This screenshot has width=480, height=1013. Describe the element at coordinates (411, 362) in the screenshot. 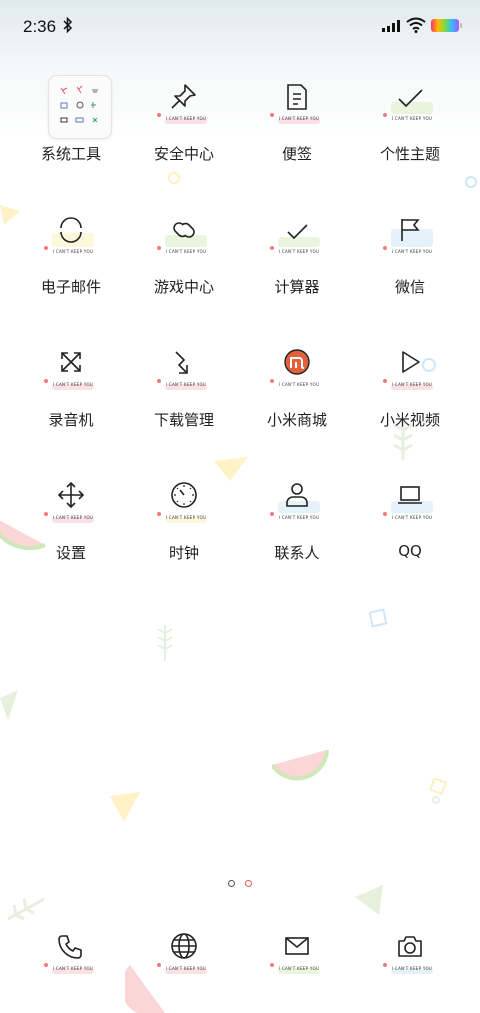

I see `play-icon` at that location.